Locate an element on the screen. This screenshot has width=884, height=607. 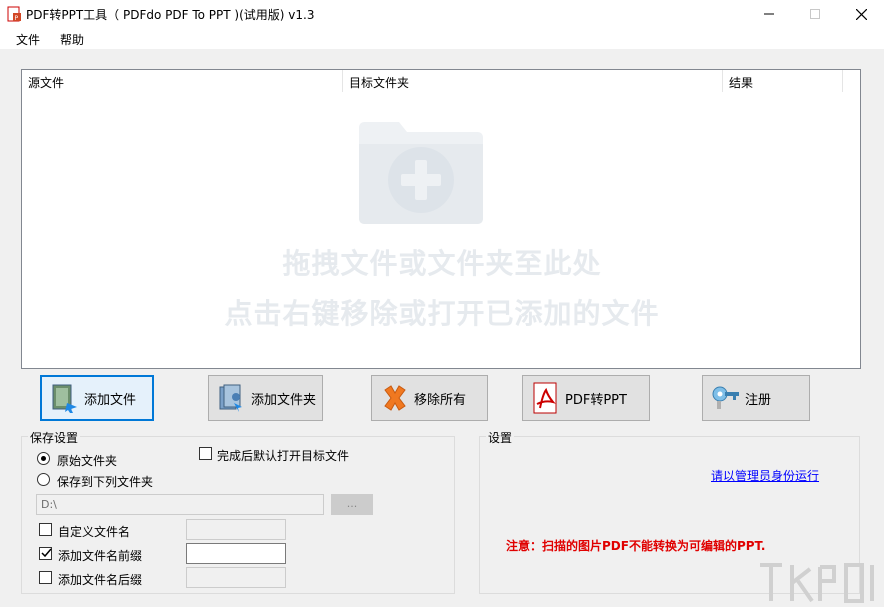
add-prefix-checkbox is located at coordinates (45, 553).